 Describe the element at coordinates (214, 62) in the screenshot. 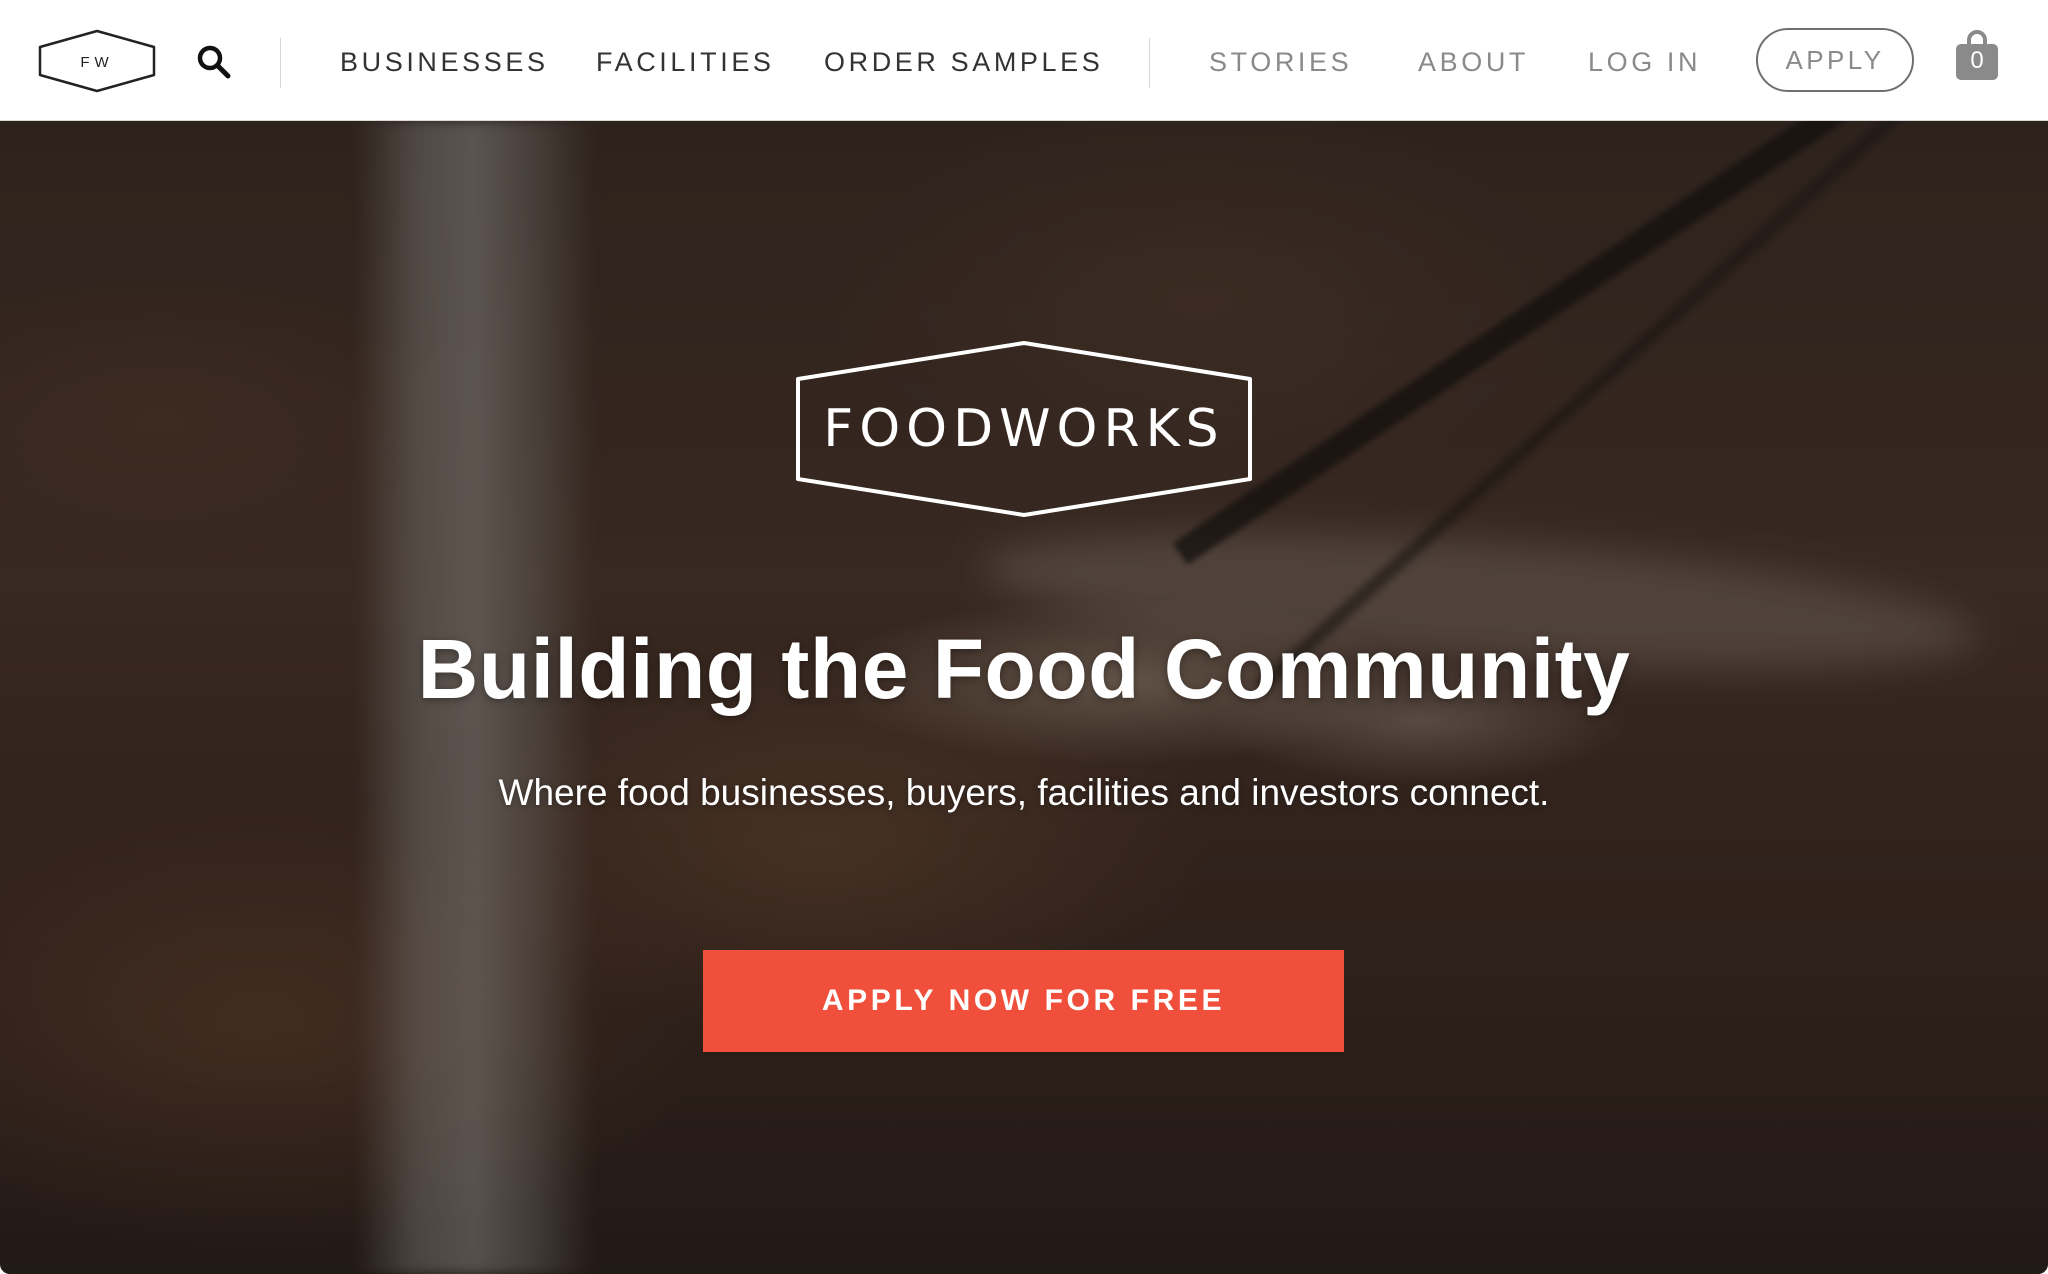

I see `search-icon` at that location.